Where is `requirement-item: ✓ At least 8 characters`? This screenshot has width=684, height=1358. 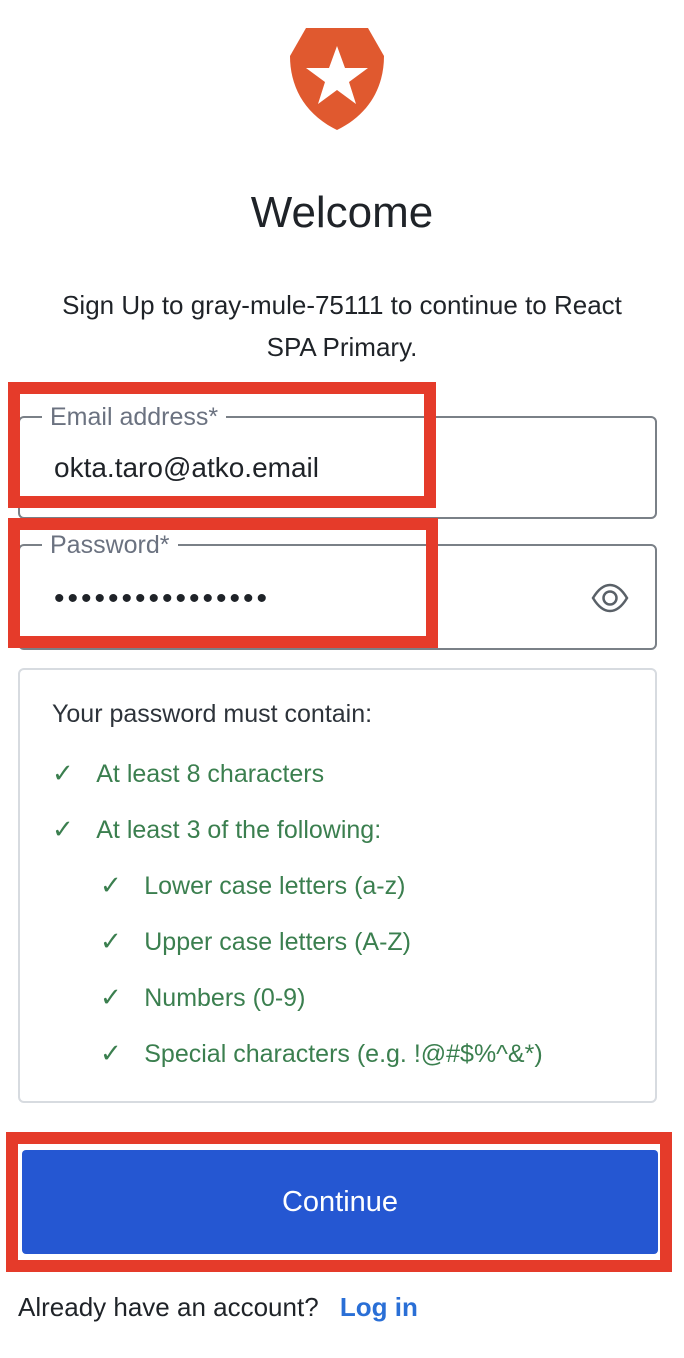 requirement-item: ✓ At least 8 characters is located at coordinates (188, 773).